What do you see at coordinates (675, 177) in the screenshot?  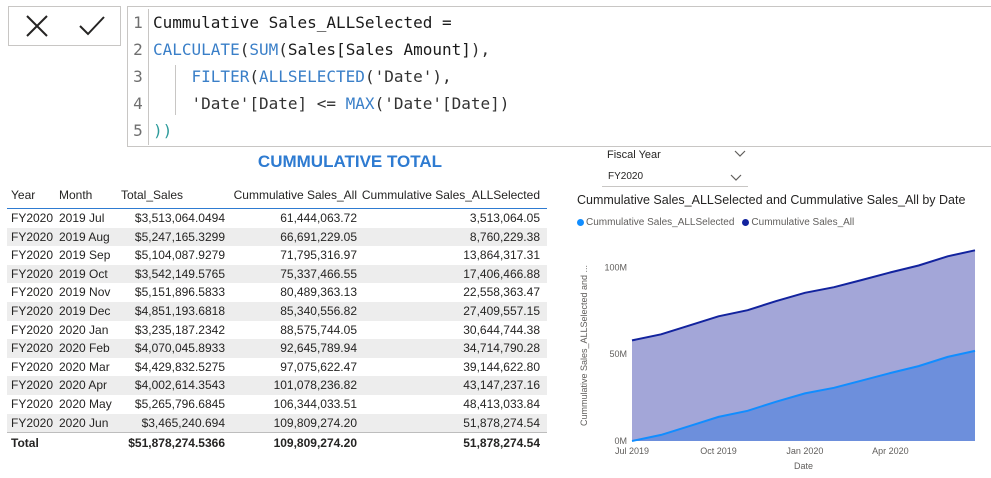 I see `fiscal-year-dropdown: FY2020` at bounding box center [675, 177].